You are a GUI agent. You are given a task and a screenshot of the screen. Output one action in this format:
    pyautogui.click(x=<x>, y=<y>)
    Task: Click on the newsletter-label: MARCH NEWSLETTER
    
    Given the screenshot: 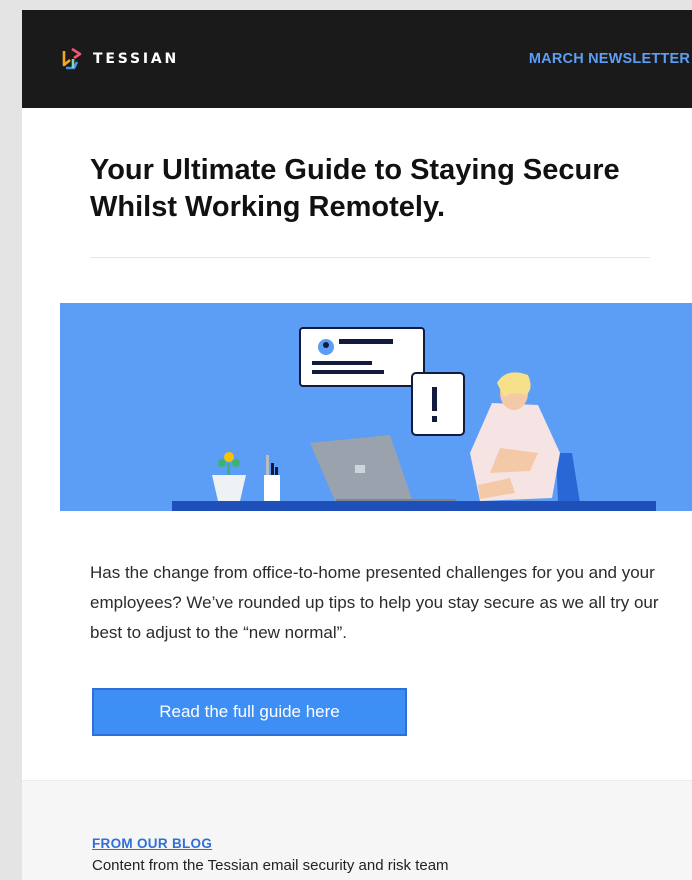 What is the action you would take?
    pyautogui.click(x=609, y=59)
    